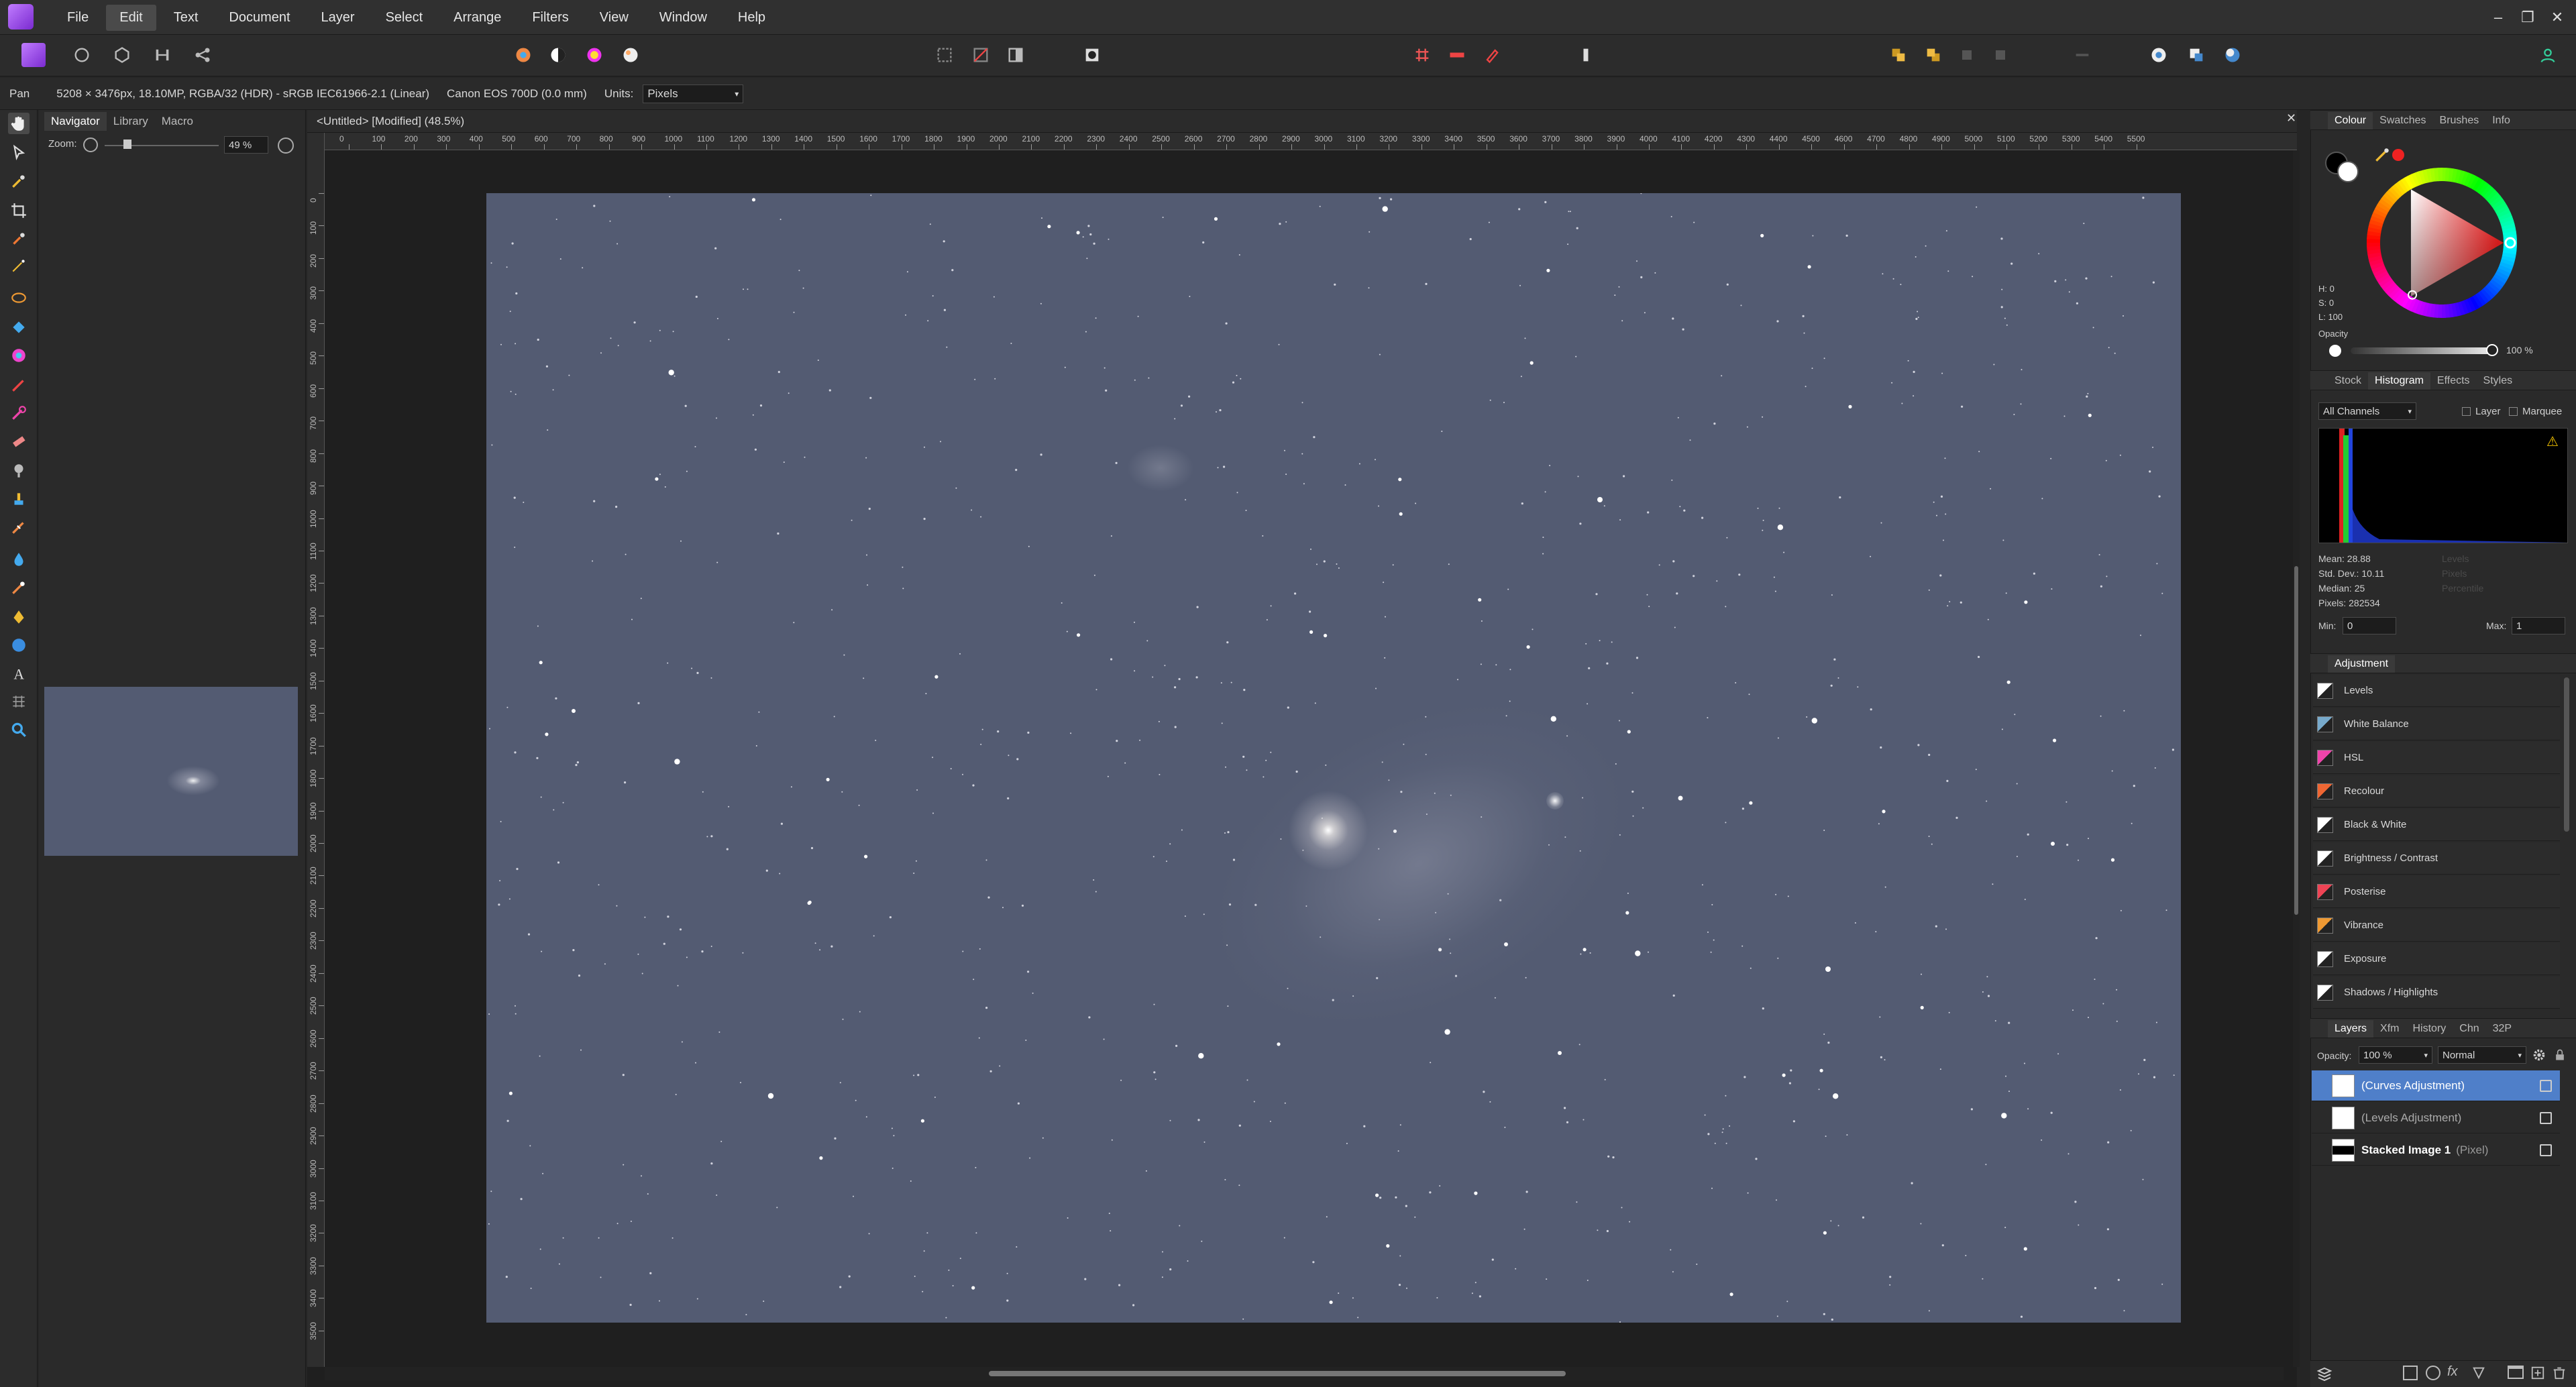 The image size is (2576, 1387). Describe the element at coordinates (981, 55) in the screenshot. I see `deselect-icon` at that location.